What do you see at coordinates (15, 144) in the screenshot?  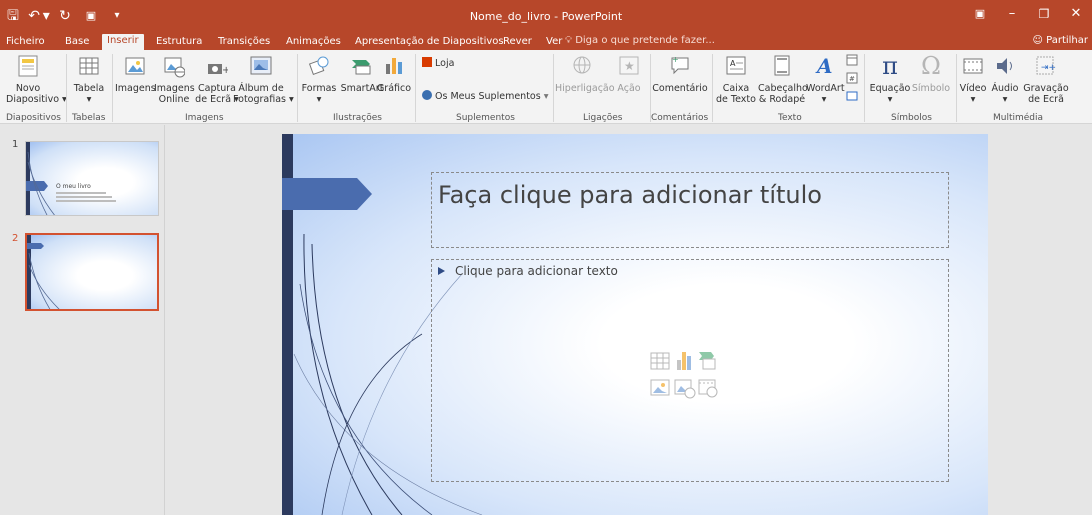 I see `slide-number-1: 1` at bounding box center [15, 144].